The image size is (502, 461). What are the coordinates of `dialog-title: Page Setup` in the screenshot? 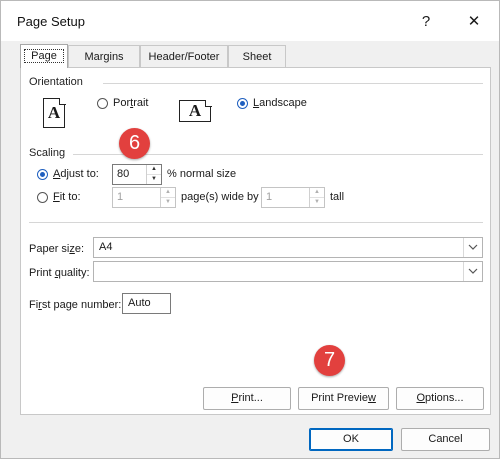 It's located at (51, 21).